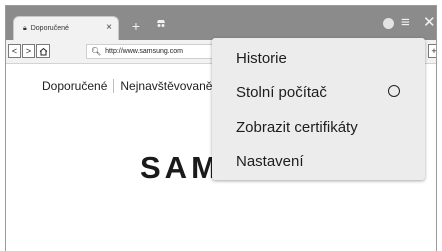 The width and height of the screenshot is (442, 251). Describe the element at coordinates (28, 51) in the screenshot. I see `forward-button: >` at that location.